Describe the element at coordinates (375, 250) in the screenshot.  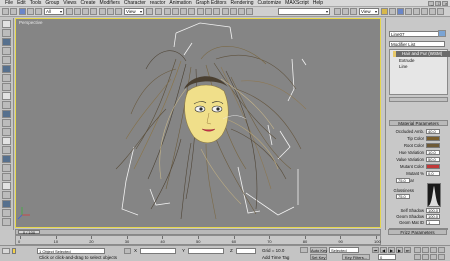
I see `goto-start-icon: ⏮` at that location.